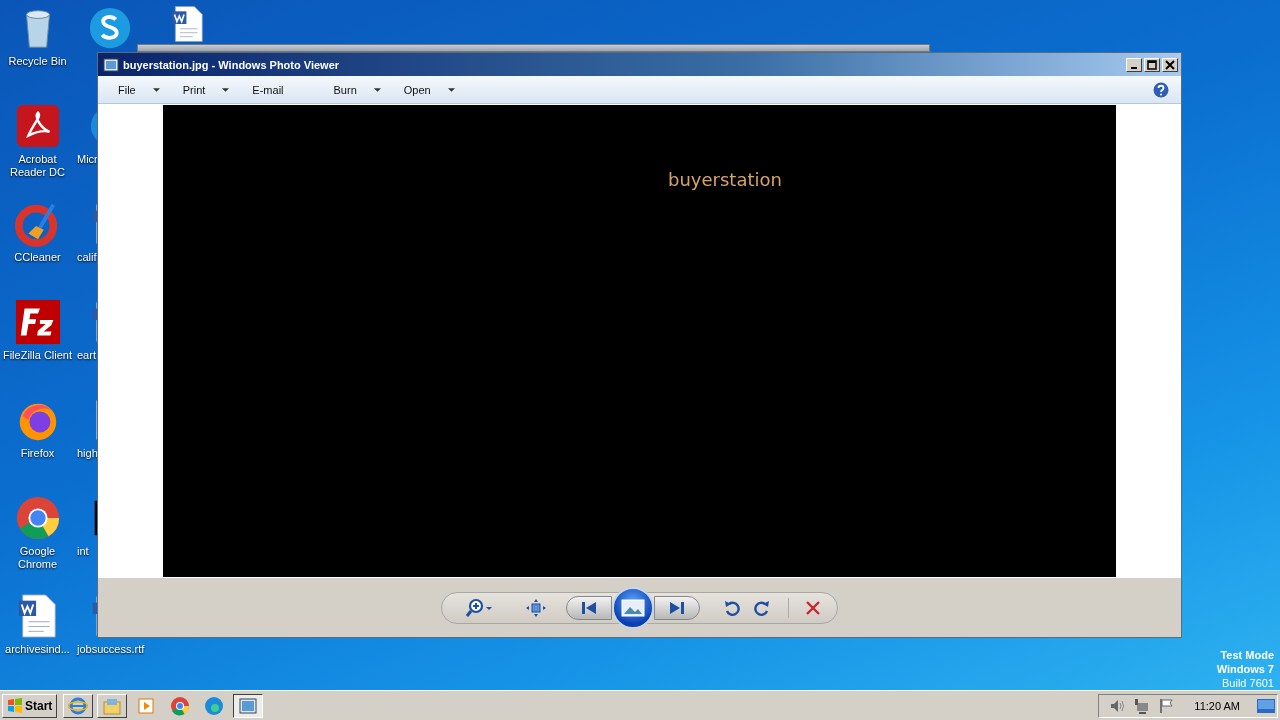  Describe the element at coordinates (1161, 89) in the screenshot. I see `help-icon` at that location.